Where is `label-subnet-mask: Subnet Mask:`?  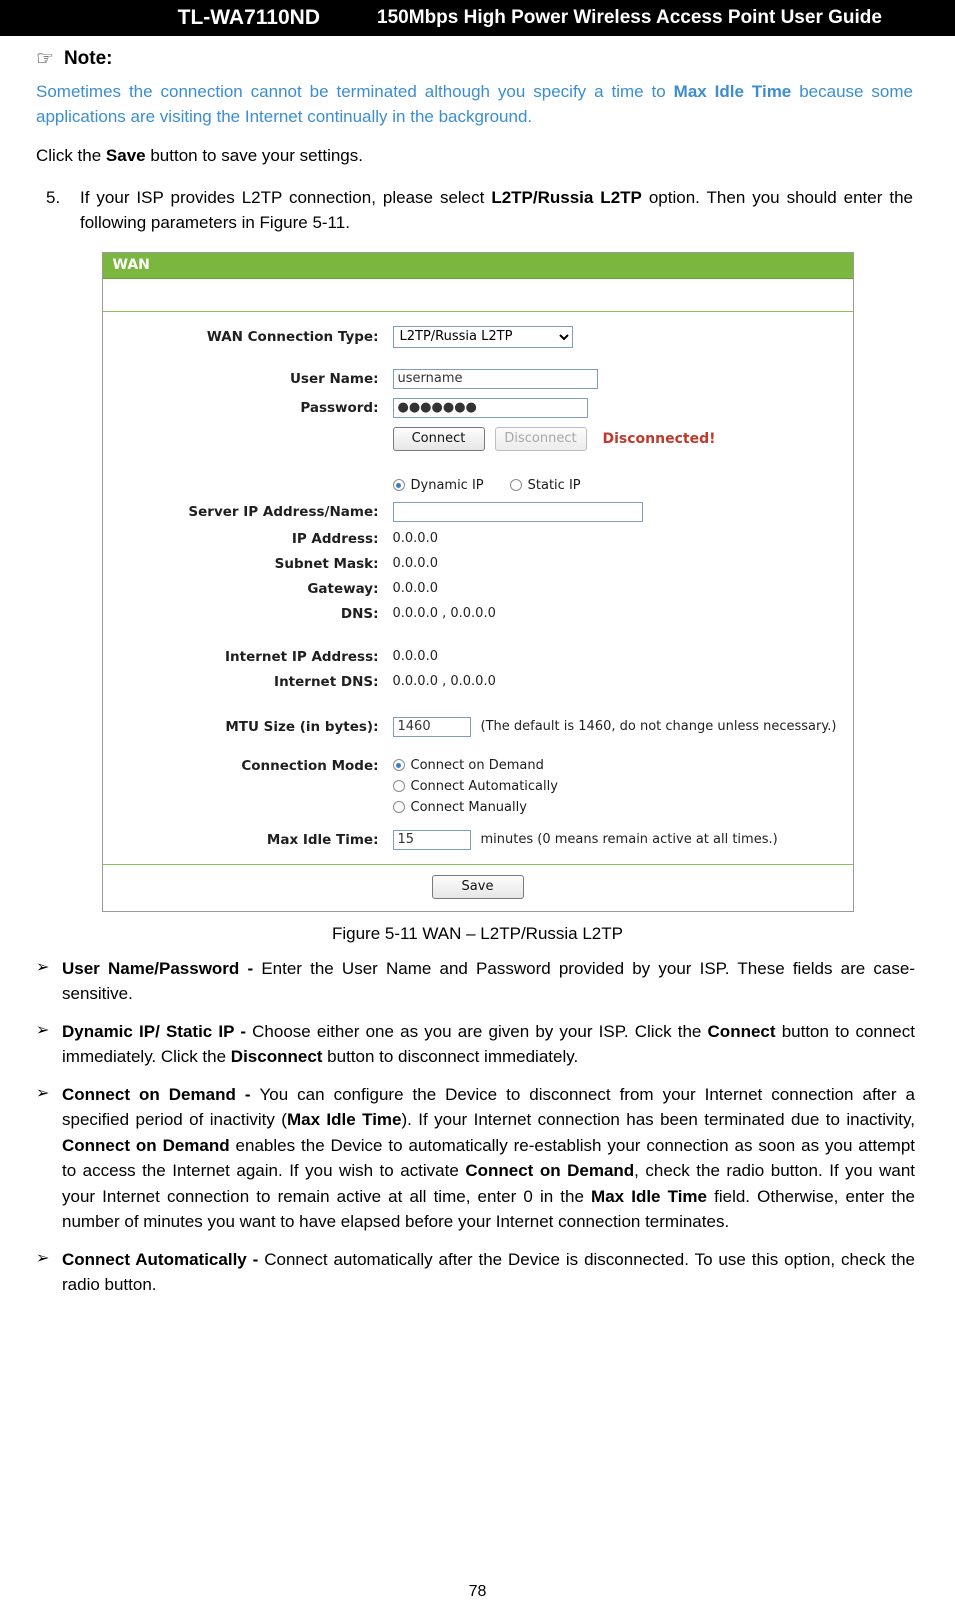
label-subnet-mask: Subnet Mask: is located at coordinates (326, 563).